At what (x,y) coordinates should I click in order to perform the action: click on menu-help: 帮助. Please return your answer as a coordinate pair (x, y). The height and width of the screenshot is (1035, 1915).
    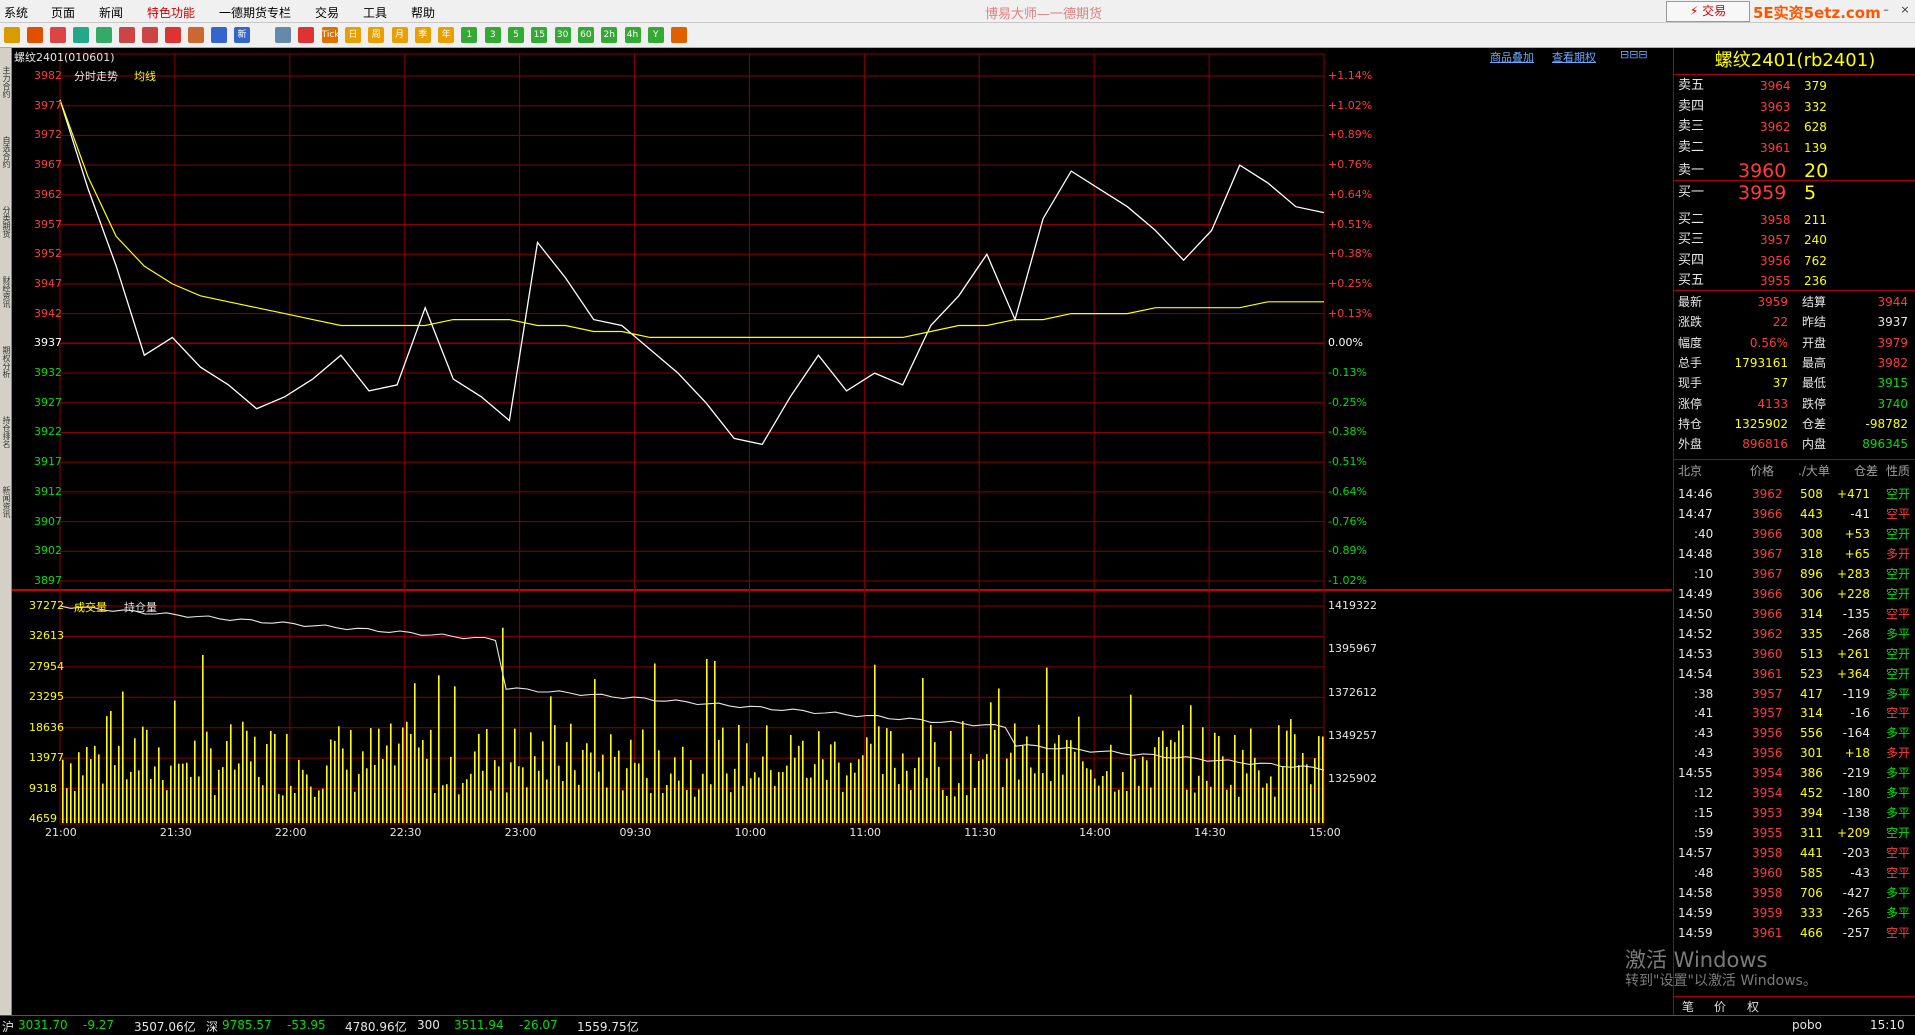
    Looking at the image, I should click on (423, 12).